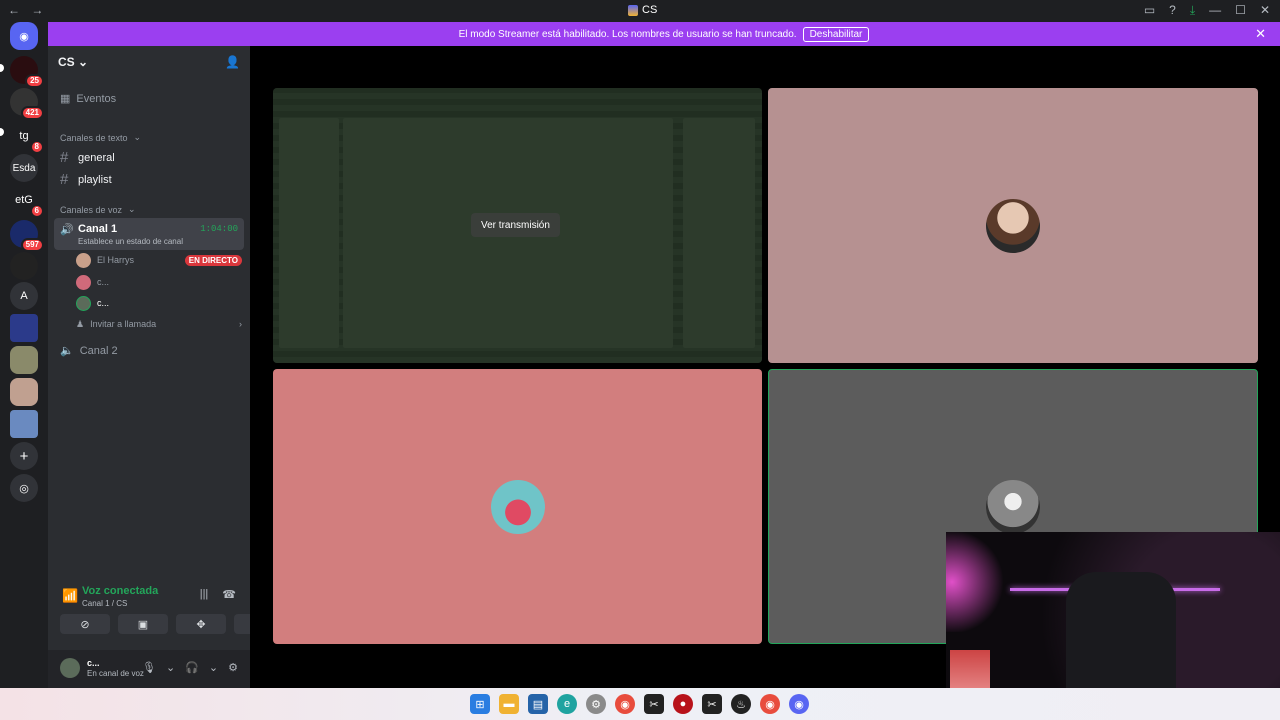 This screenshot has width=1280, height=720. Describe the element at coordinates (509, 704) in the screenshot. I see `file-explorer-icon: ▬` at that location.